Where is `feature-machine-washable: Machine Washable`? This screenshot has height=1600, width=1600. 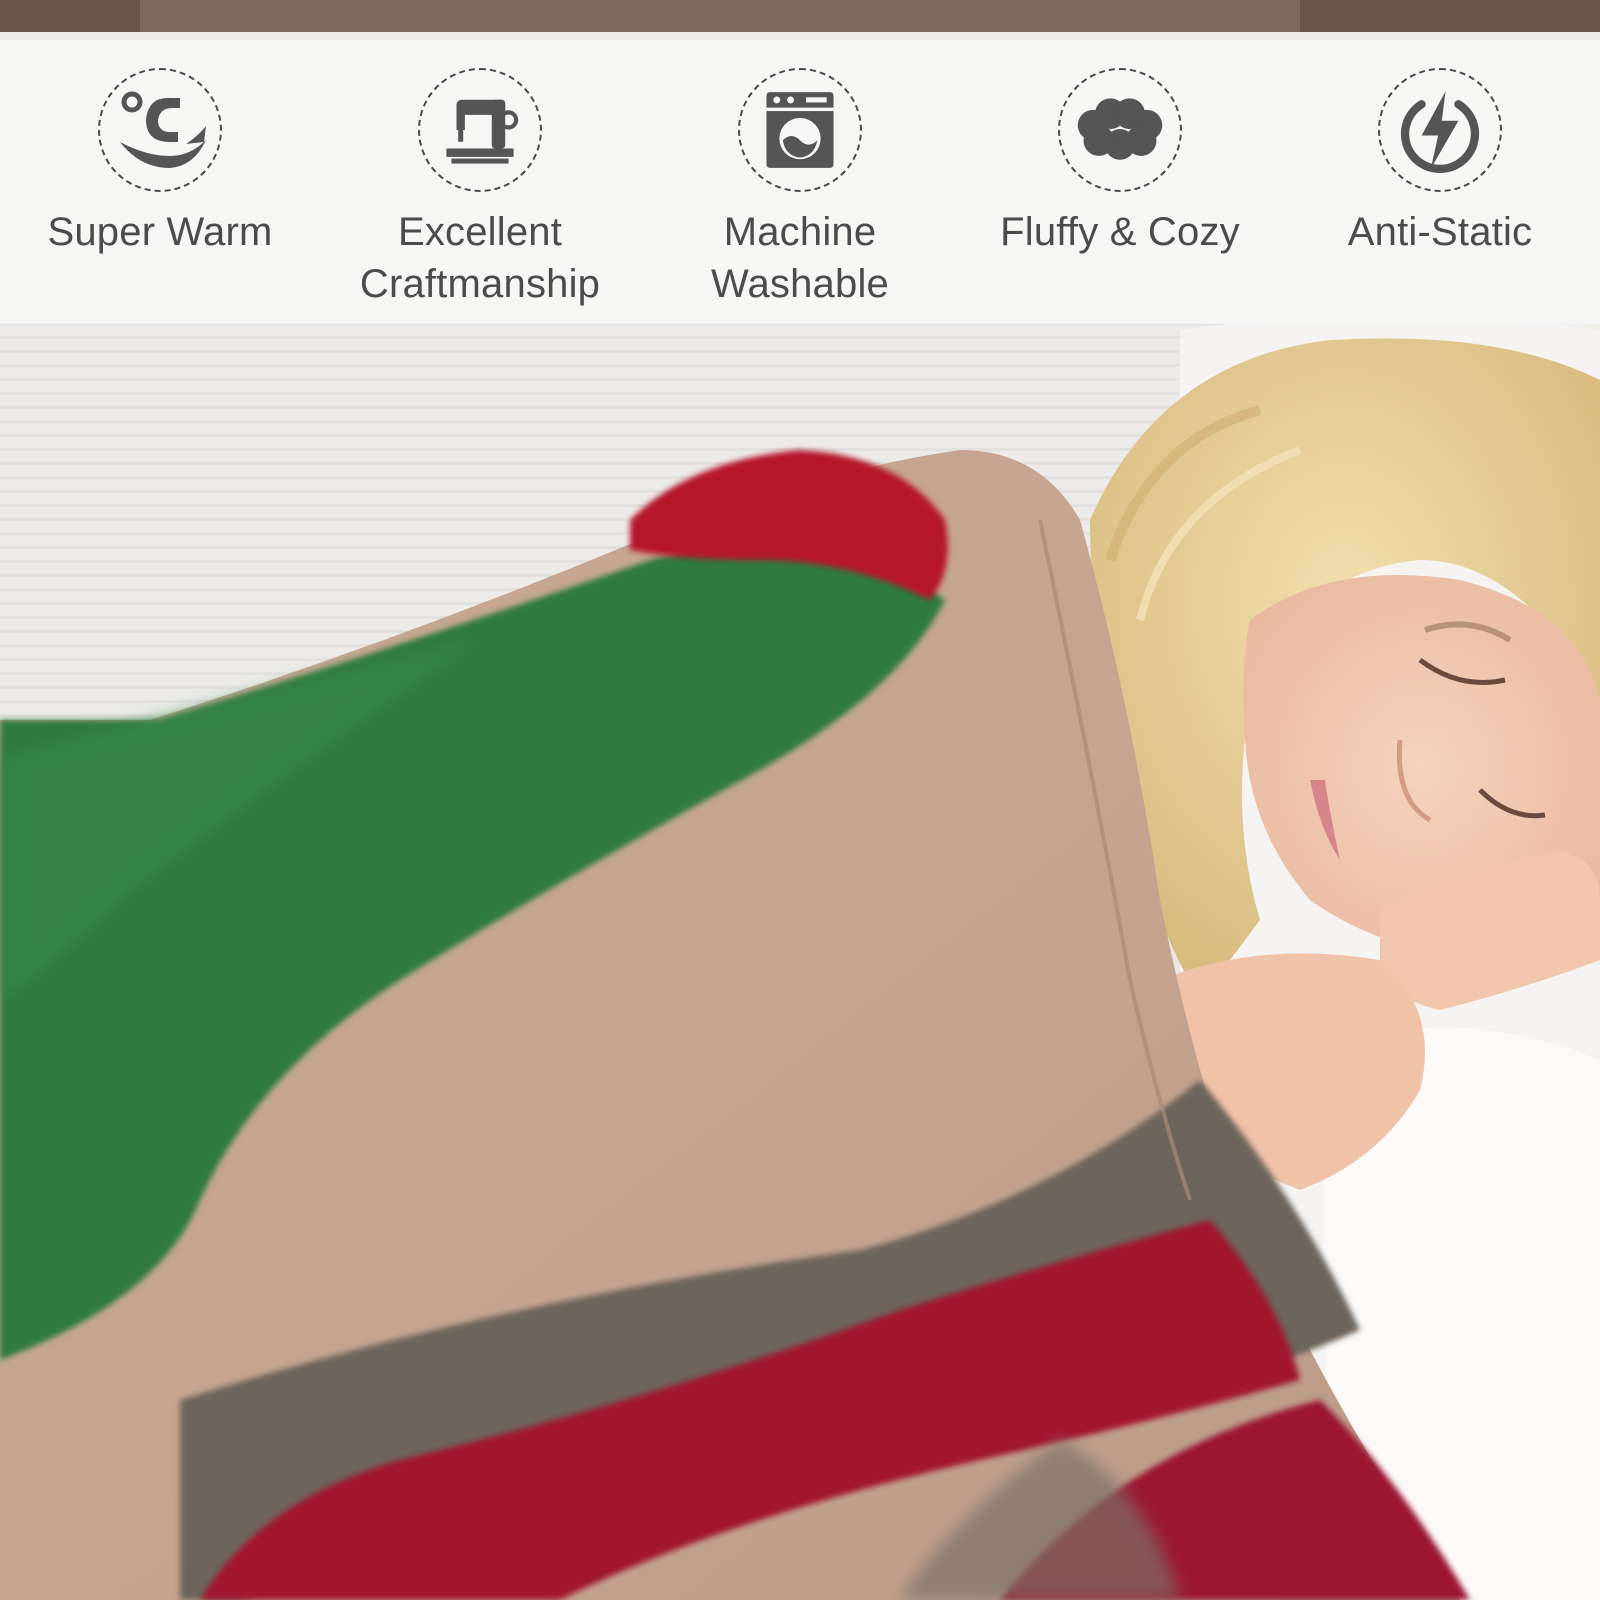
feature-machine-washable: Machine Washable is located at coordinates (800, 173).